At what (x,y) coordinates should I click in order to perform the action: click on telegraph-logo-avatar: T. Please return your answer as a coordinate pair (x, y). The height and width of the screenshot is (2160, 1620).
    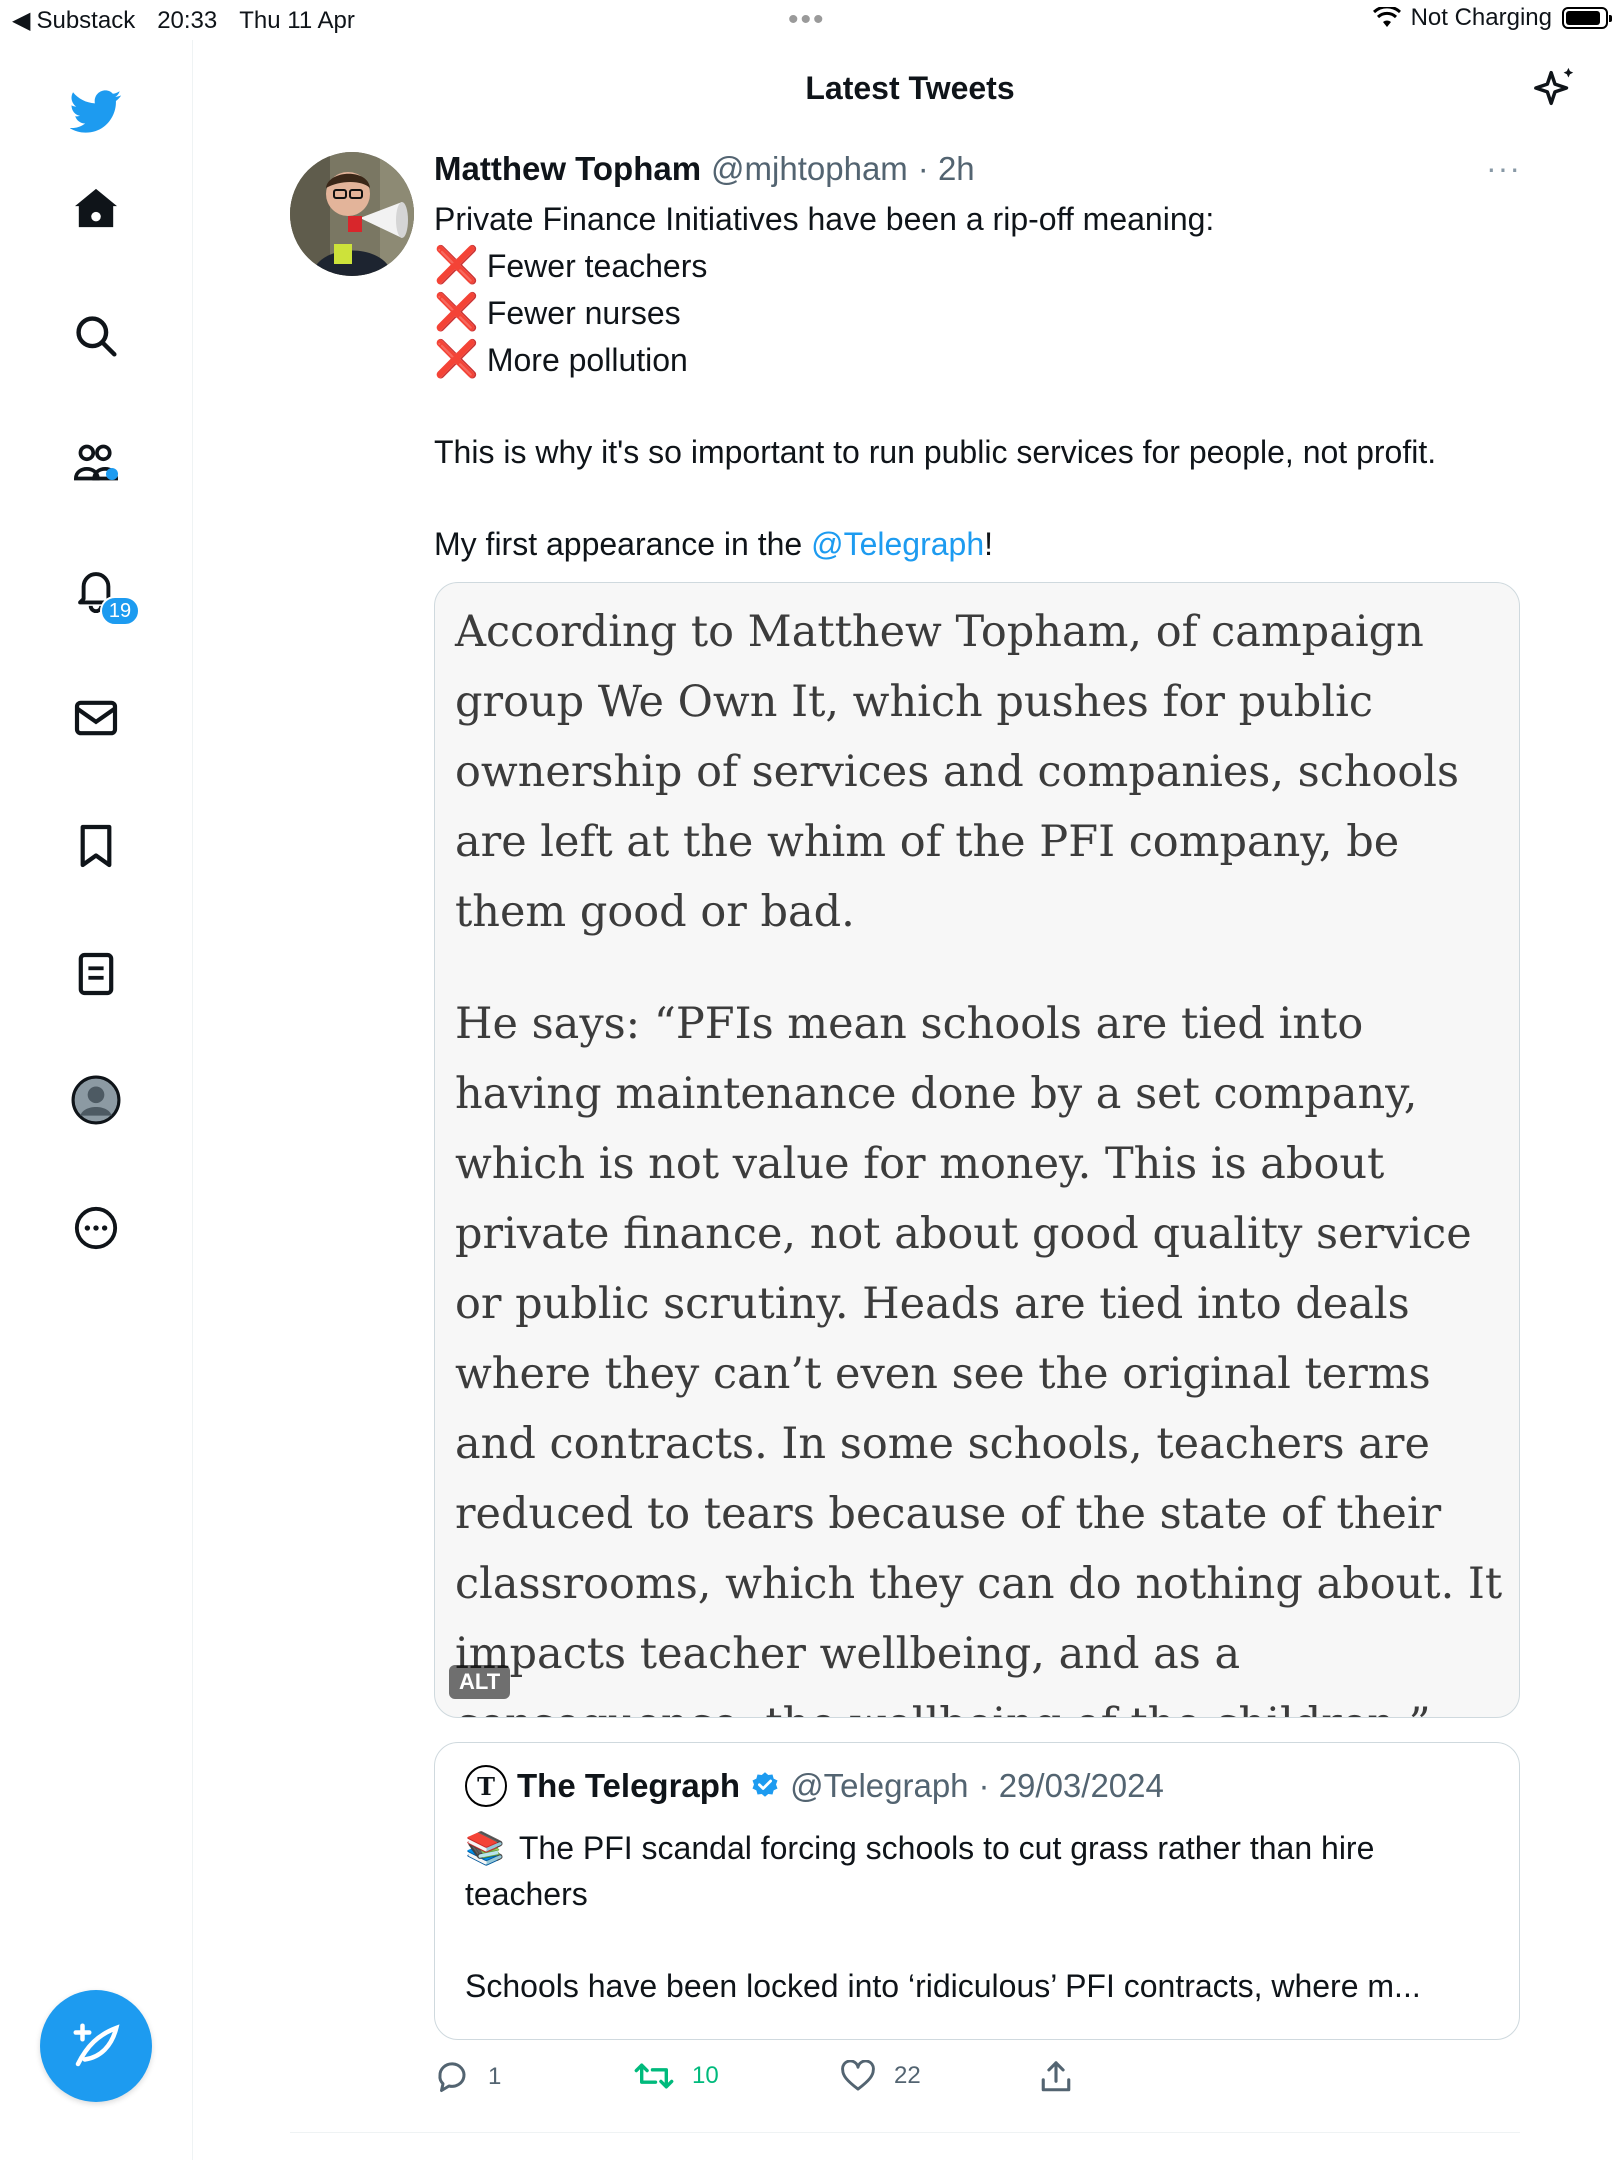
    Looking at the image, I should click on (486, 1786).